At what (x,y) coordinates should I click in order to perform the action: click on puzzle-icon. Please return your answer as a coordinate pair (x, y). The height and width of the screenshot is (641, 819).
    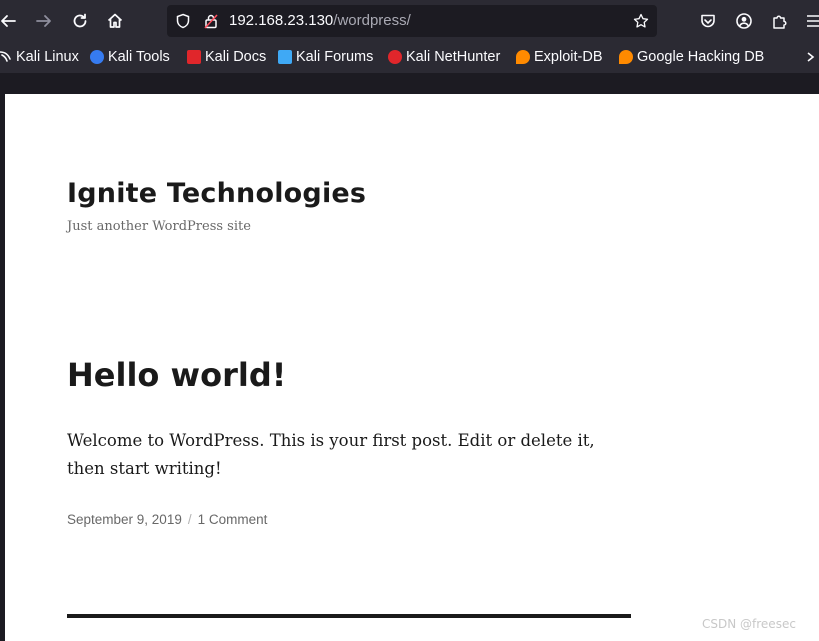
    Looking at the image, I should click on (780, 22).